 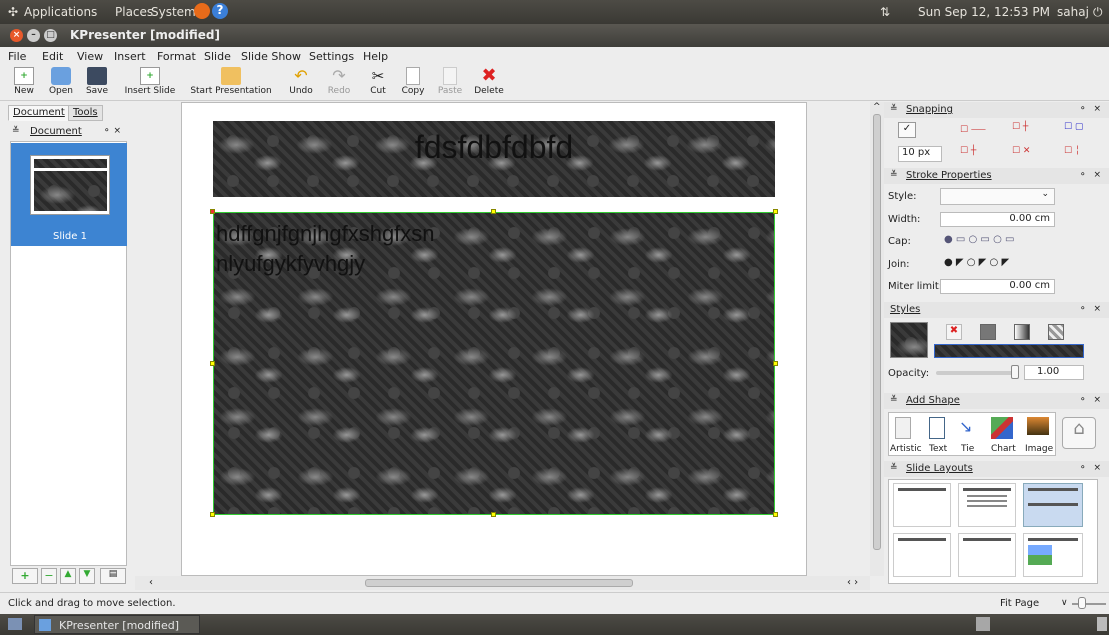 What do you see at coordinates (907, 130) in the screenshot?
I see `snap-toggle-checkbox: ✓` at bounding box center [907, 130].